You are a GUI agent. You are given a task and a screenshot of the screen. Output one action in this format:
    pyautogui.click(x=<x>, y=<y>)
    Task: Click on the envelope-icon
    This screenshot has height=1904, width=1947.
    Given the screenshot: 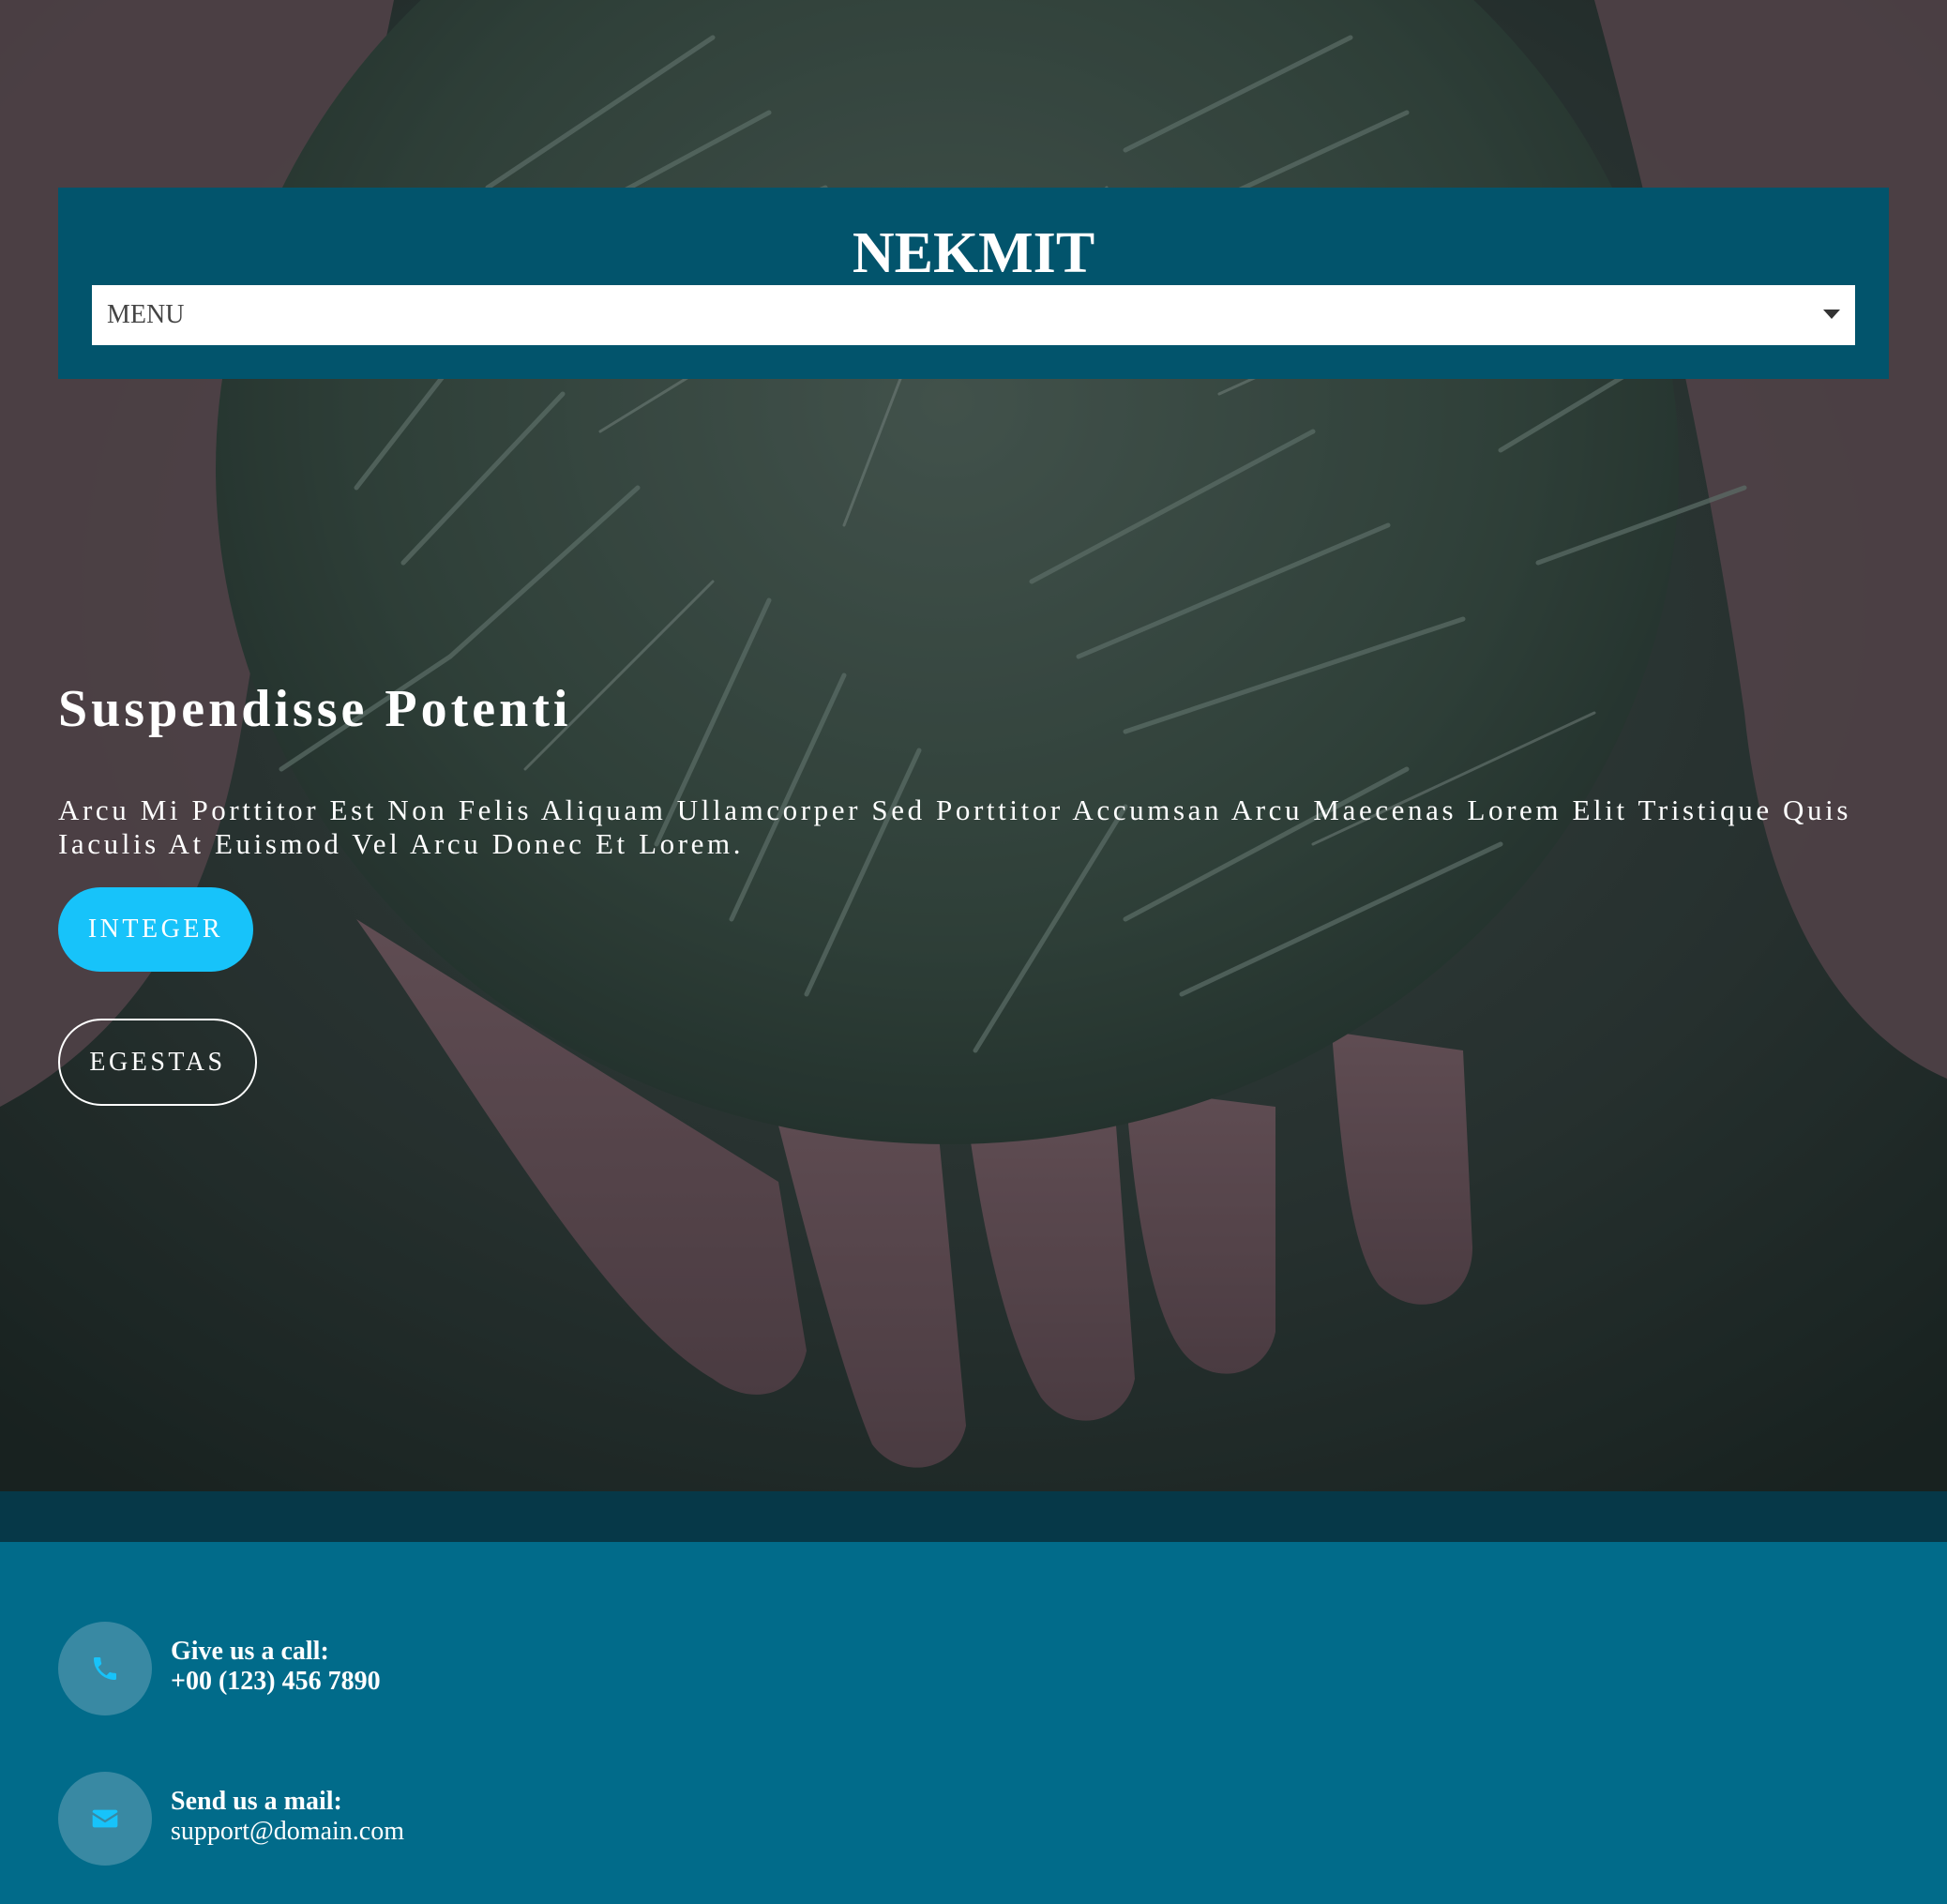 What is the action you would take?
    pyautogui.click(x=105, y=1818)
    